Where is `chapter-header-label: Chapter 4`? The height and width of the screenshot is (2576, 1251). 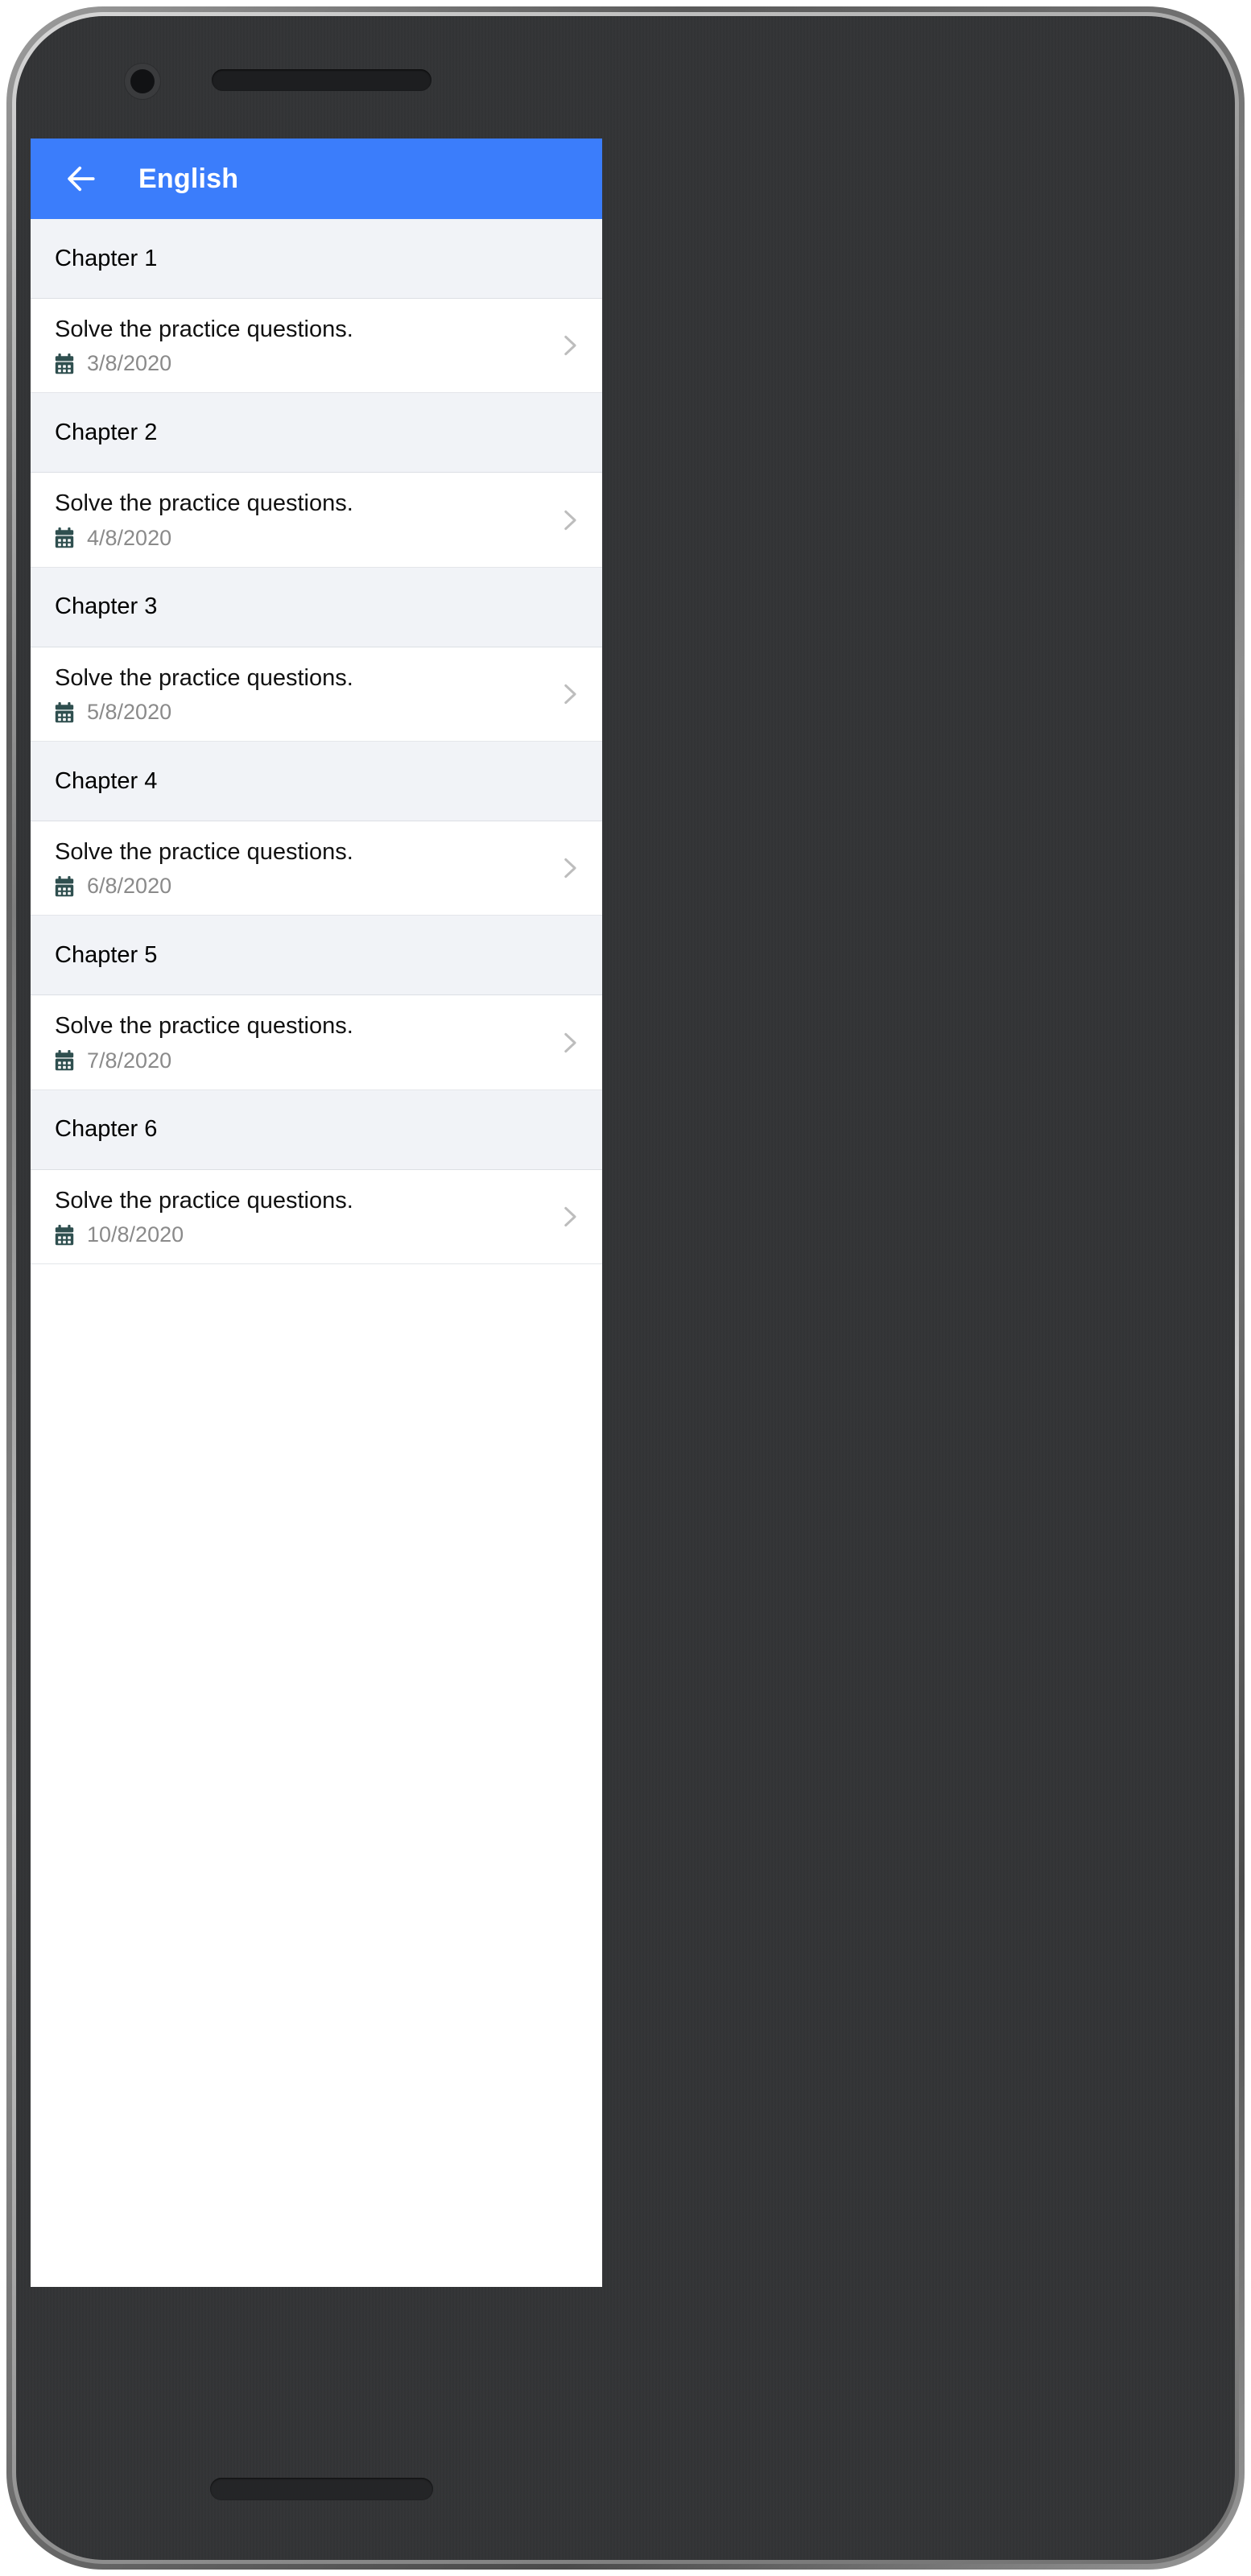 chapter-header-label: Chapter 4 is located at coordinates (106, 781).